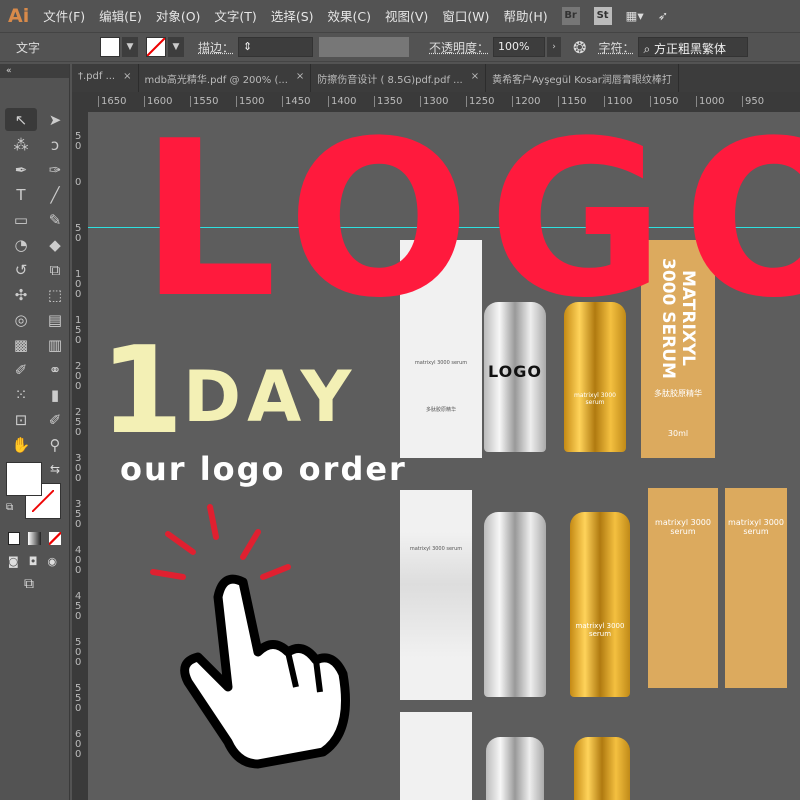 The height and width of the screenshot is (800, 800). Describe the element at coordinates (55, 194) in the screenshot. I see `line-tool-icon: ╱` at that location.